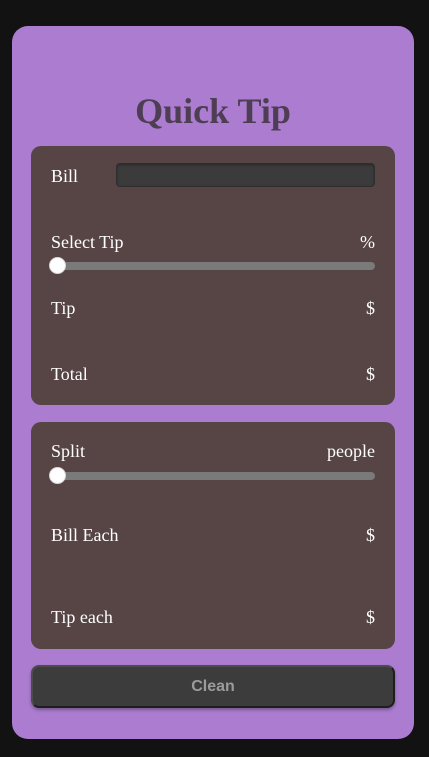 Image resolution: width=429 pixels, height=757 pixels. What do you see at coordinates (85, 535) in the screenshot?
I see `bill-each-label: Bill Each` at bounding box center [85, 535].